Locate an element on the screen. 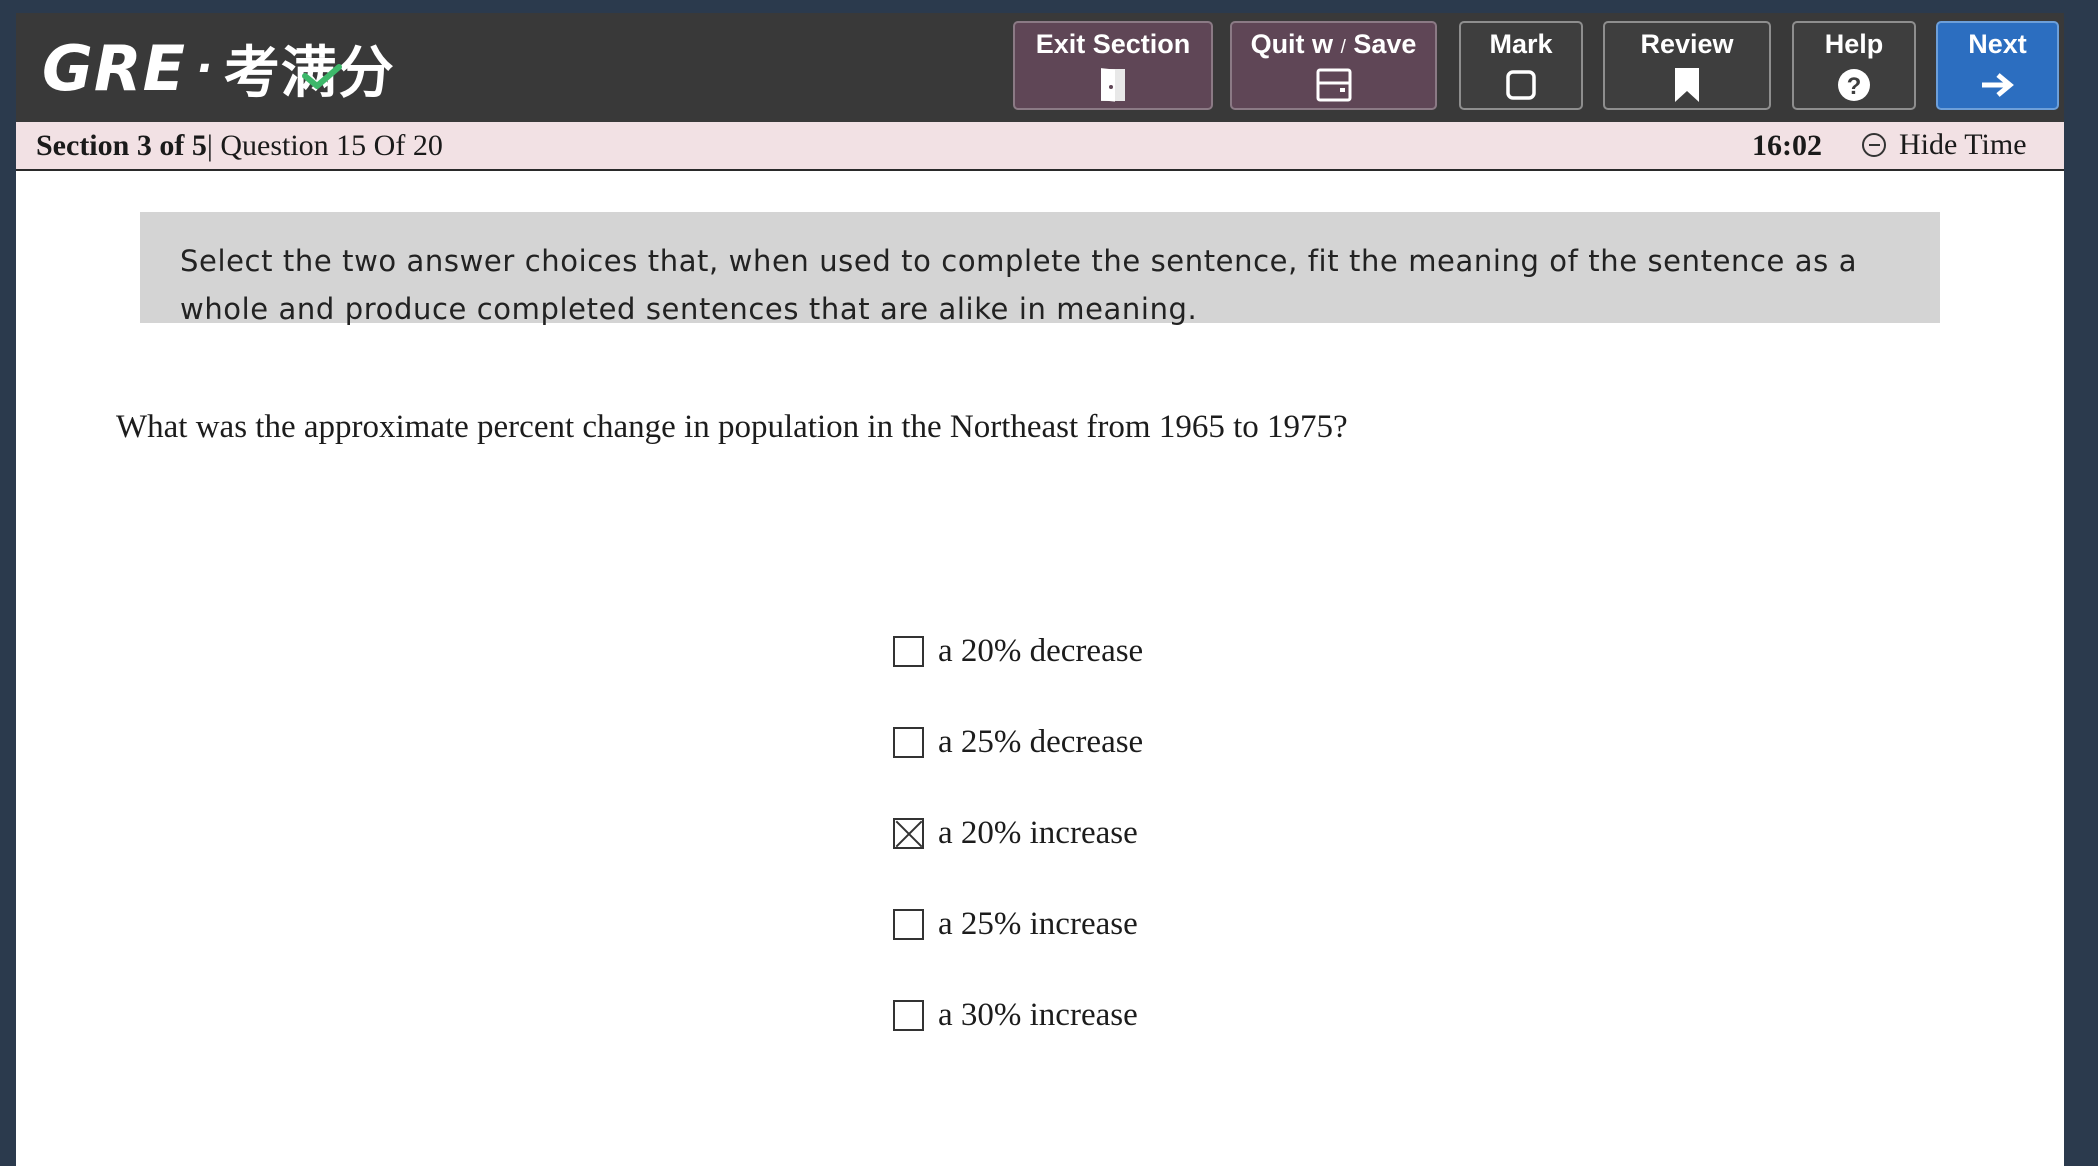 The image size is (2098, 1166). exit-section-button: Exit Section is located at coordinates (1113, 65).